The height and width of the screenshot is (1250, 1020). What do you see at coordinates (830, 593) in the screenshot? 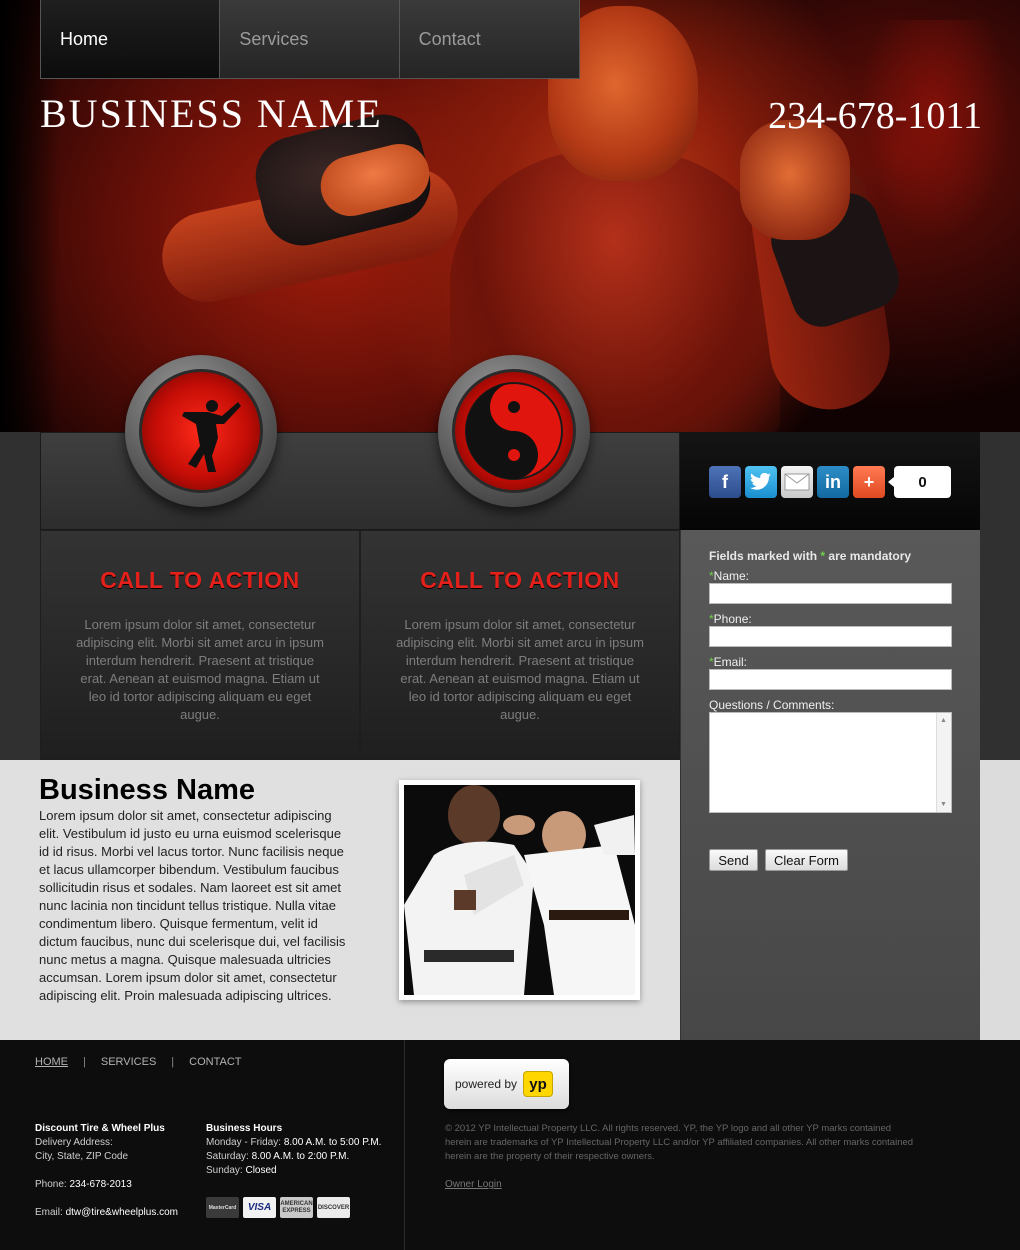
I see `name-field` at bounding box center [830, 593].